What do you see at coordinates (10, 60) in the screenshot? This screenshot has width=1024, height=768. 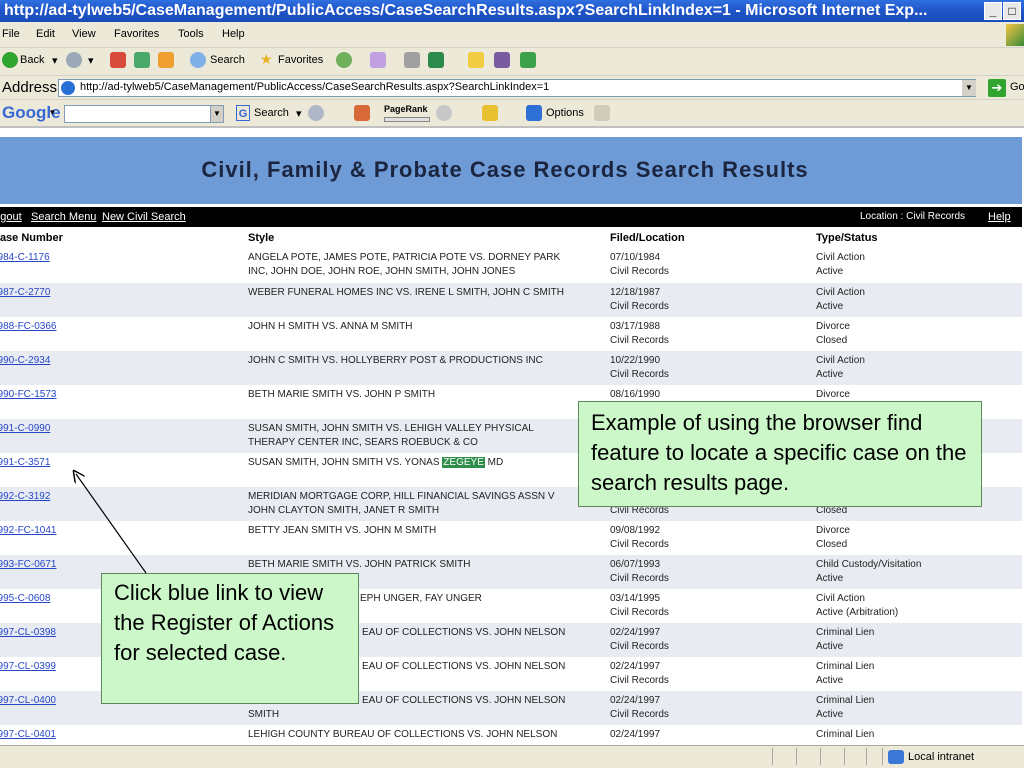 I see `back-arrow-icon` at bounding box center [10, 60].